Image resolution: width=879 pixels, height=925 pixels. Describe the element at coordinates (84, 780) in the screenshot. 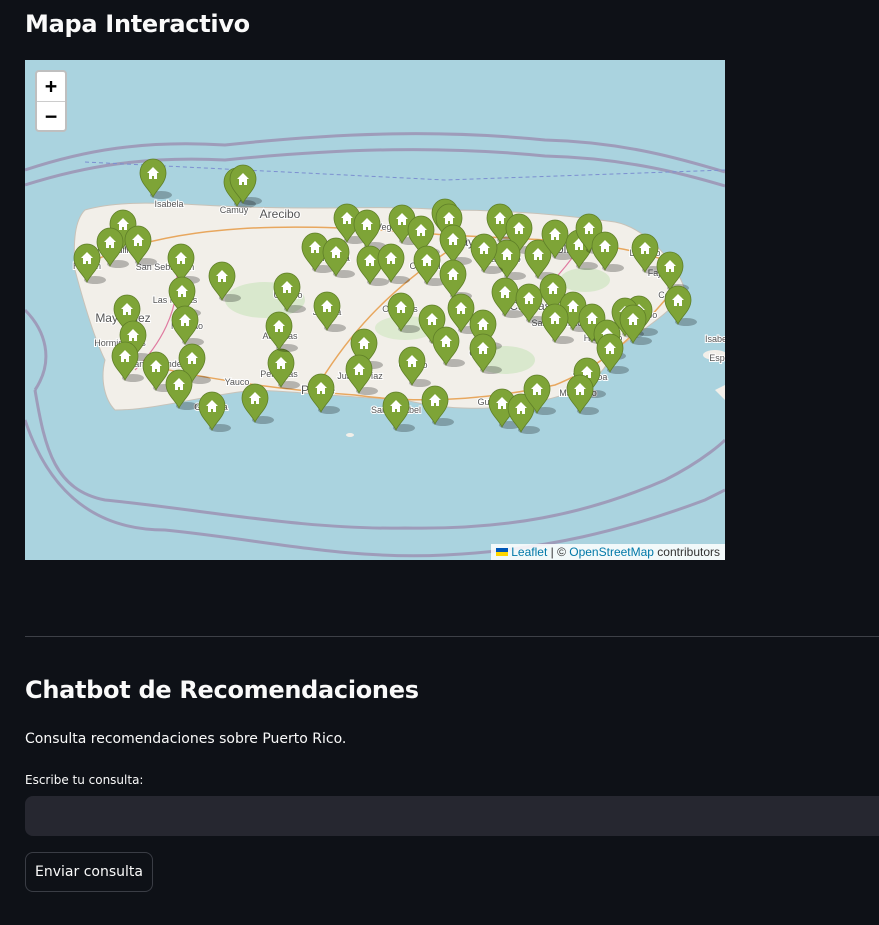

I see `query-input-label: Escribe tu consulta:` at that location.